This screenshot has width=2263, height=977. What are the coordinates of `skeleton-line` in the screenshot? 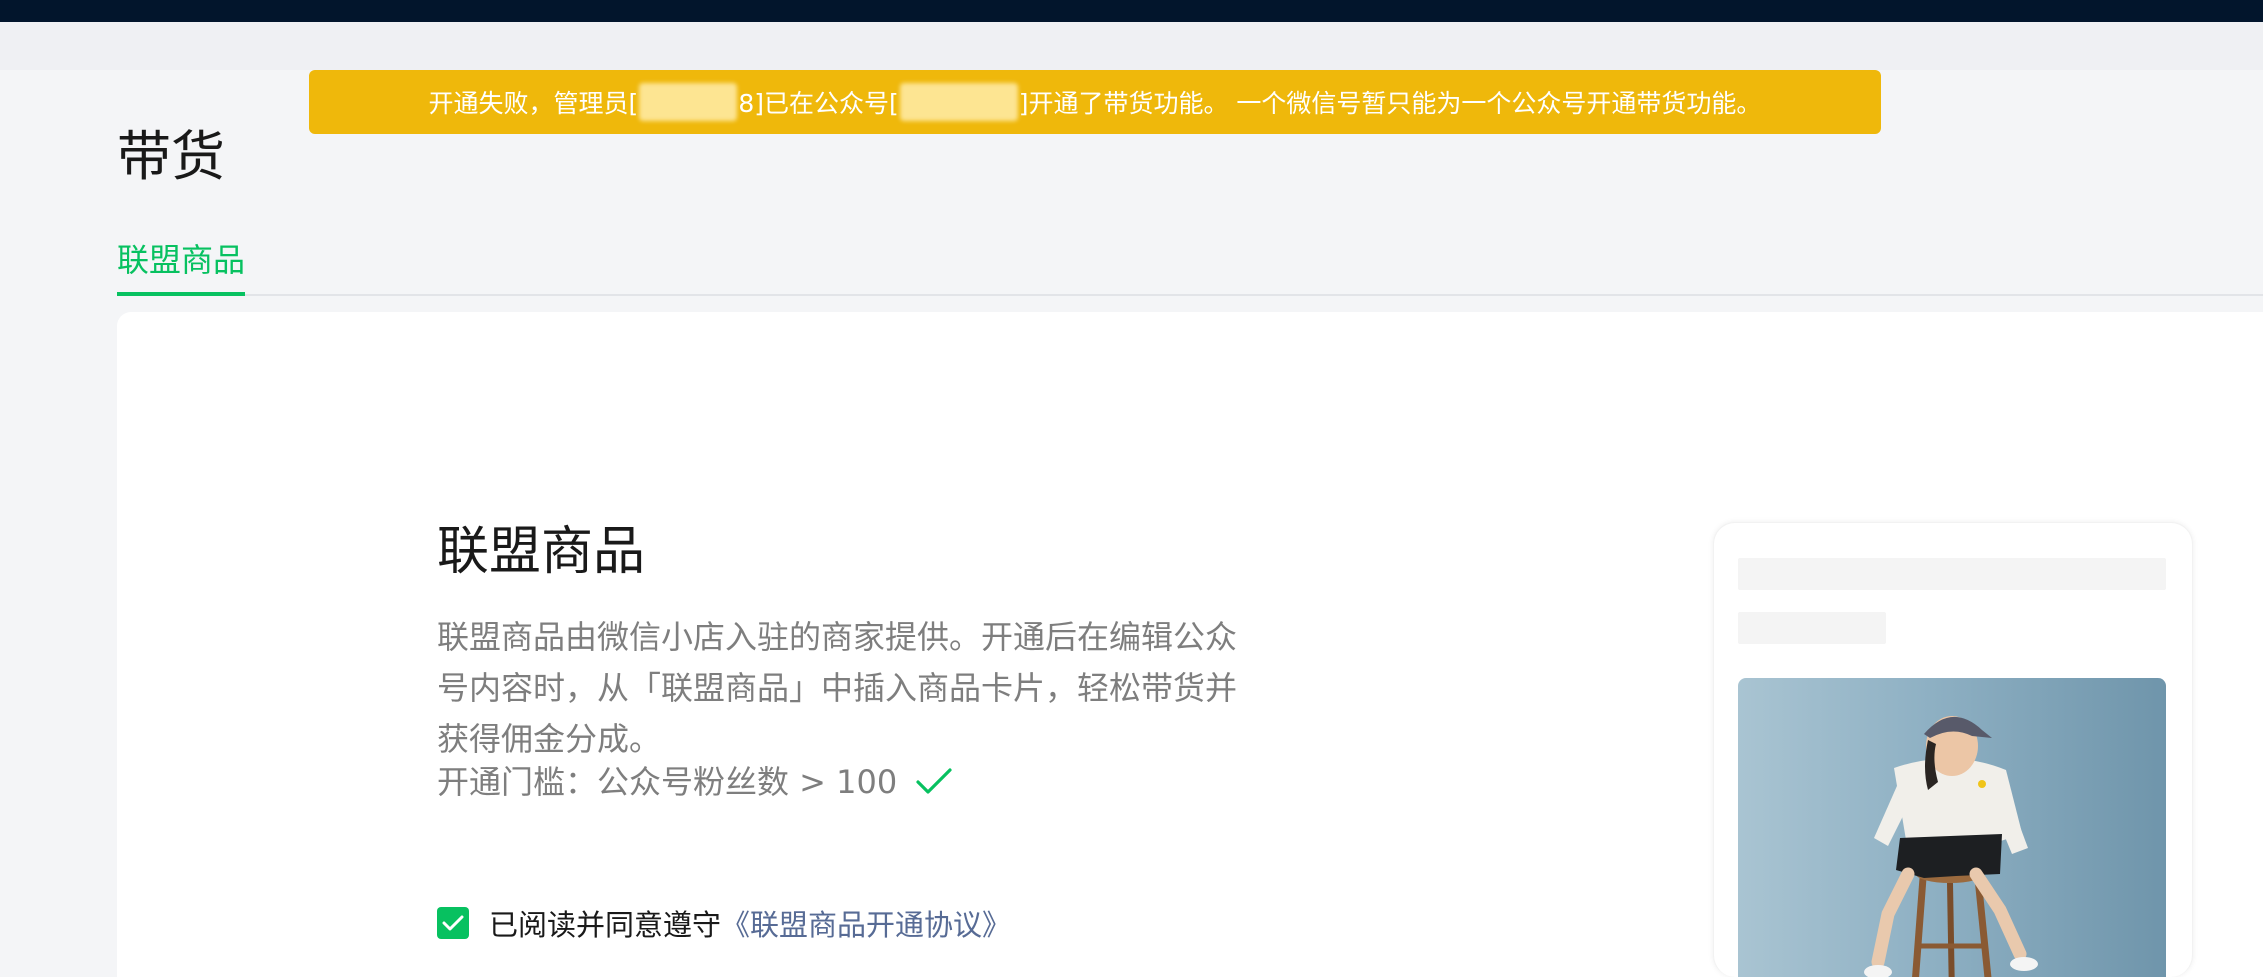 It's located at (1952, 574).